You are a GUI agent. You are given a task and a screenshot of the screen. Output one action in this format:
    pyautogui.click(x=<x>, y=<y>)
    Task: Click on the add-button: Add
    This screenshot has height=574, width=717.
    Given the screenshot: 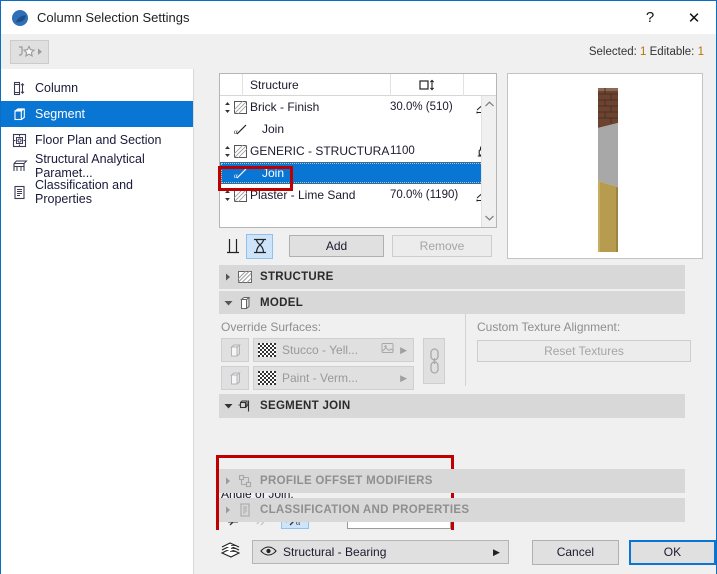 What is the action you would take?
    pyautogui.click(x=336, y=246)
    